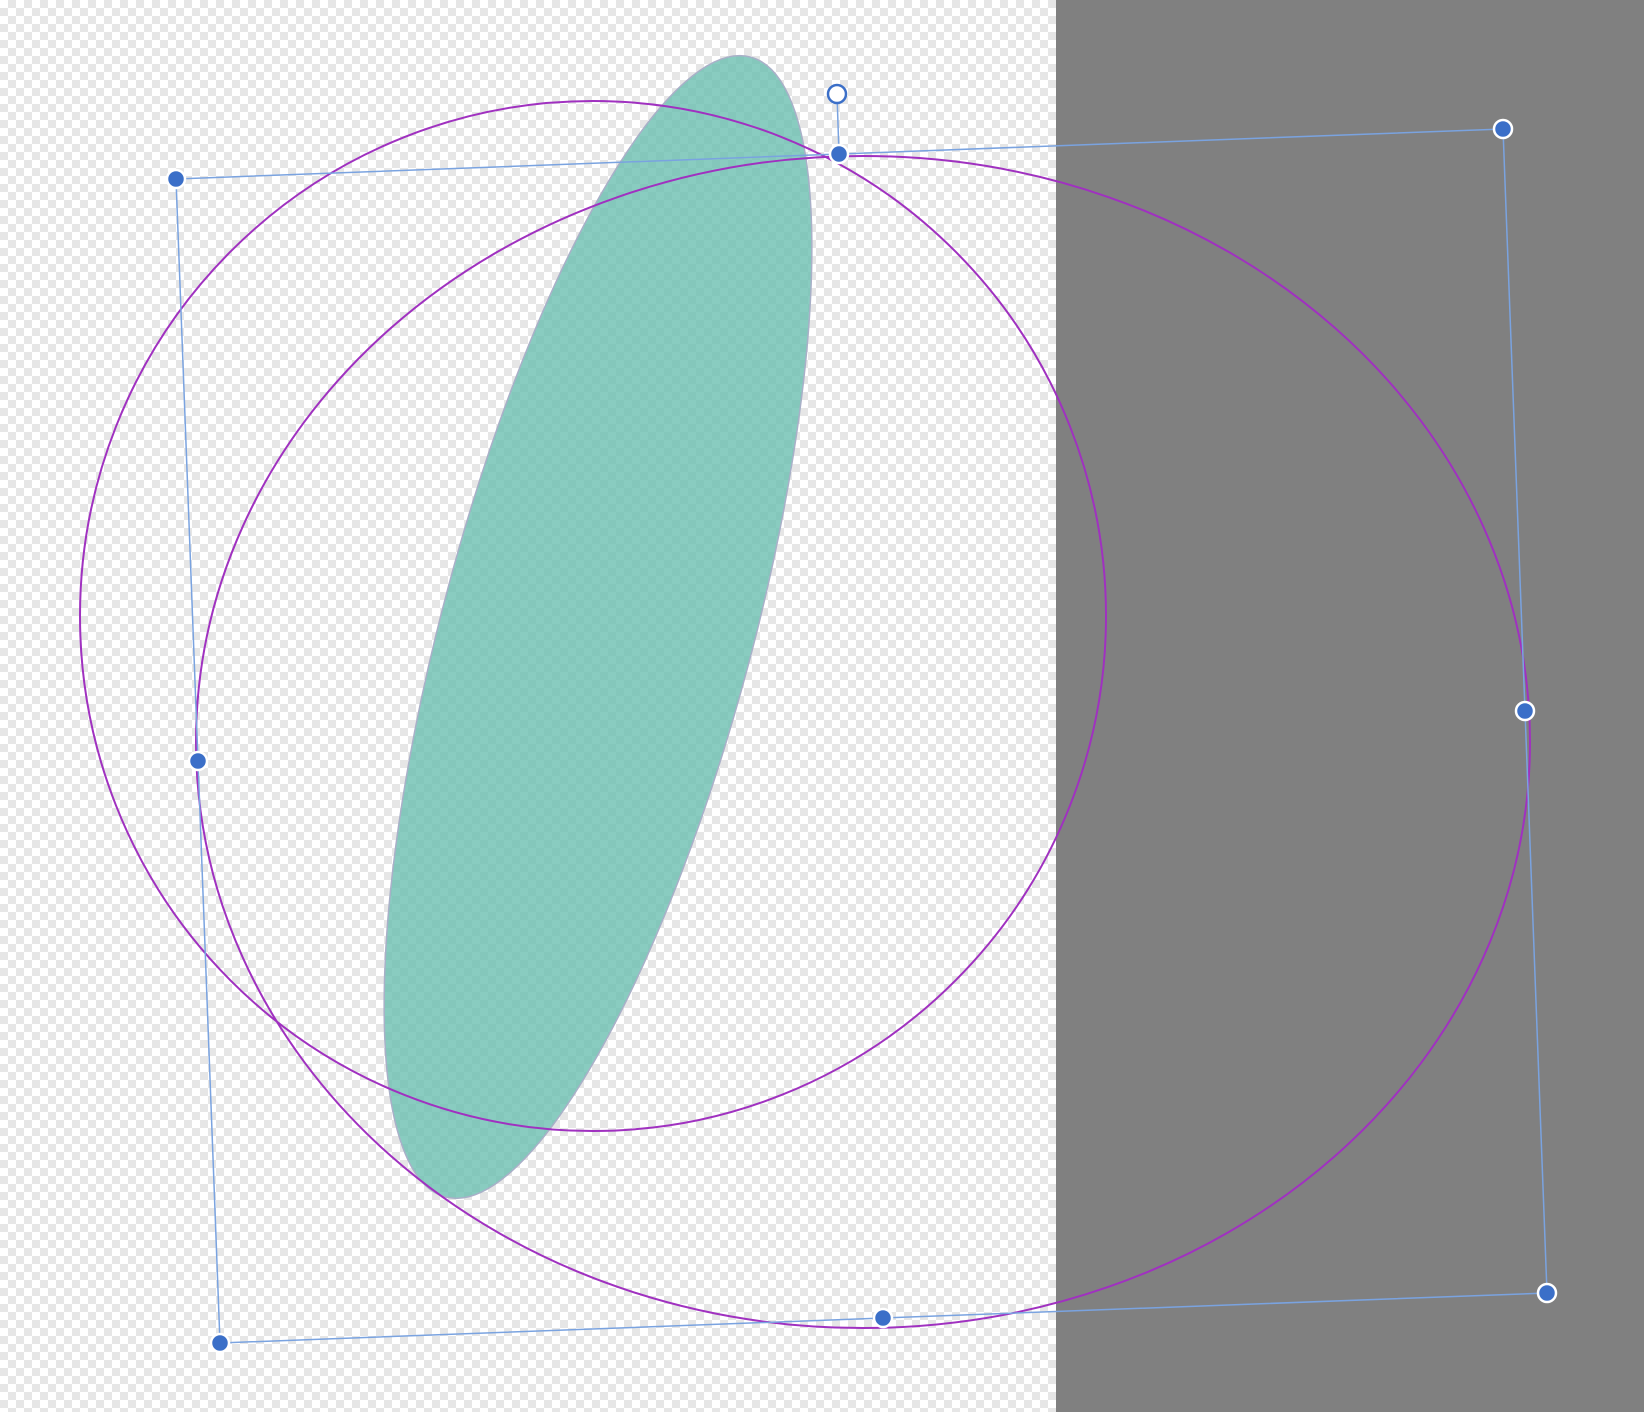  What do you see at coordinates (198, 761) in the screenshot?
I see `edge-handle-left` at bounding box center [198, 761].